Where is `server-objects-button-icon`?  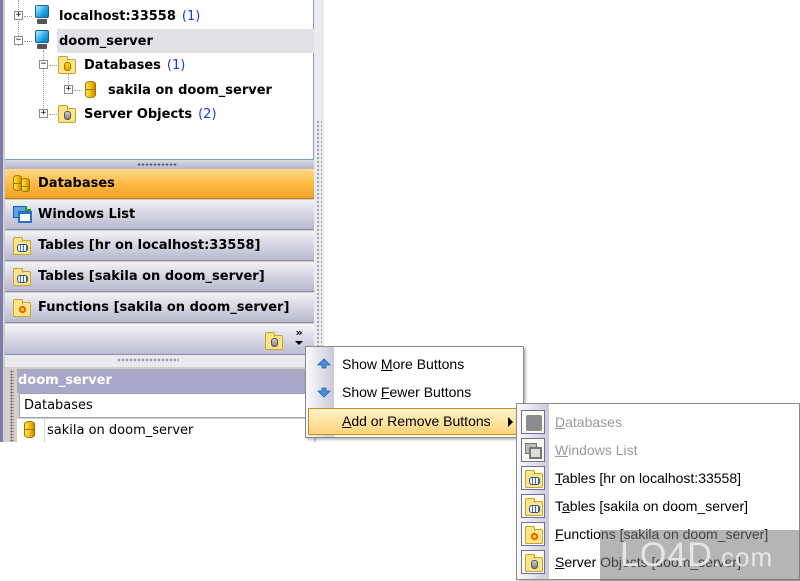
server-objects-button-icon is located at coordinates (274, 341).